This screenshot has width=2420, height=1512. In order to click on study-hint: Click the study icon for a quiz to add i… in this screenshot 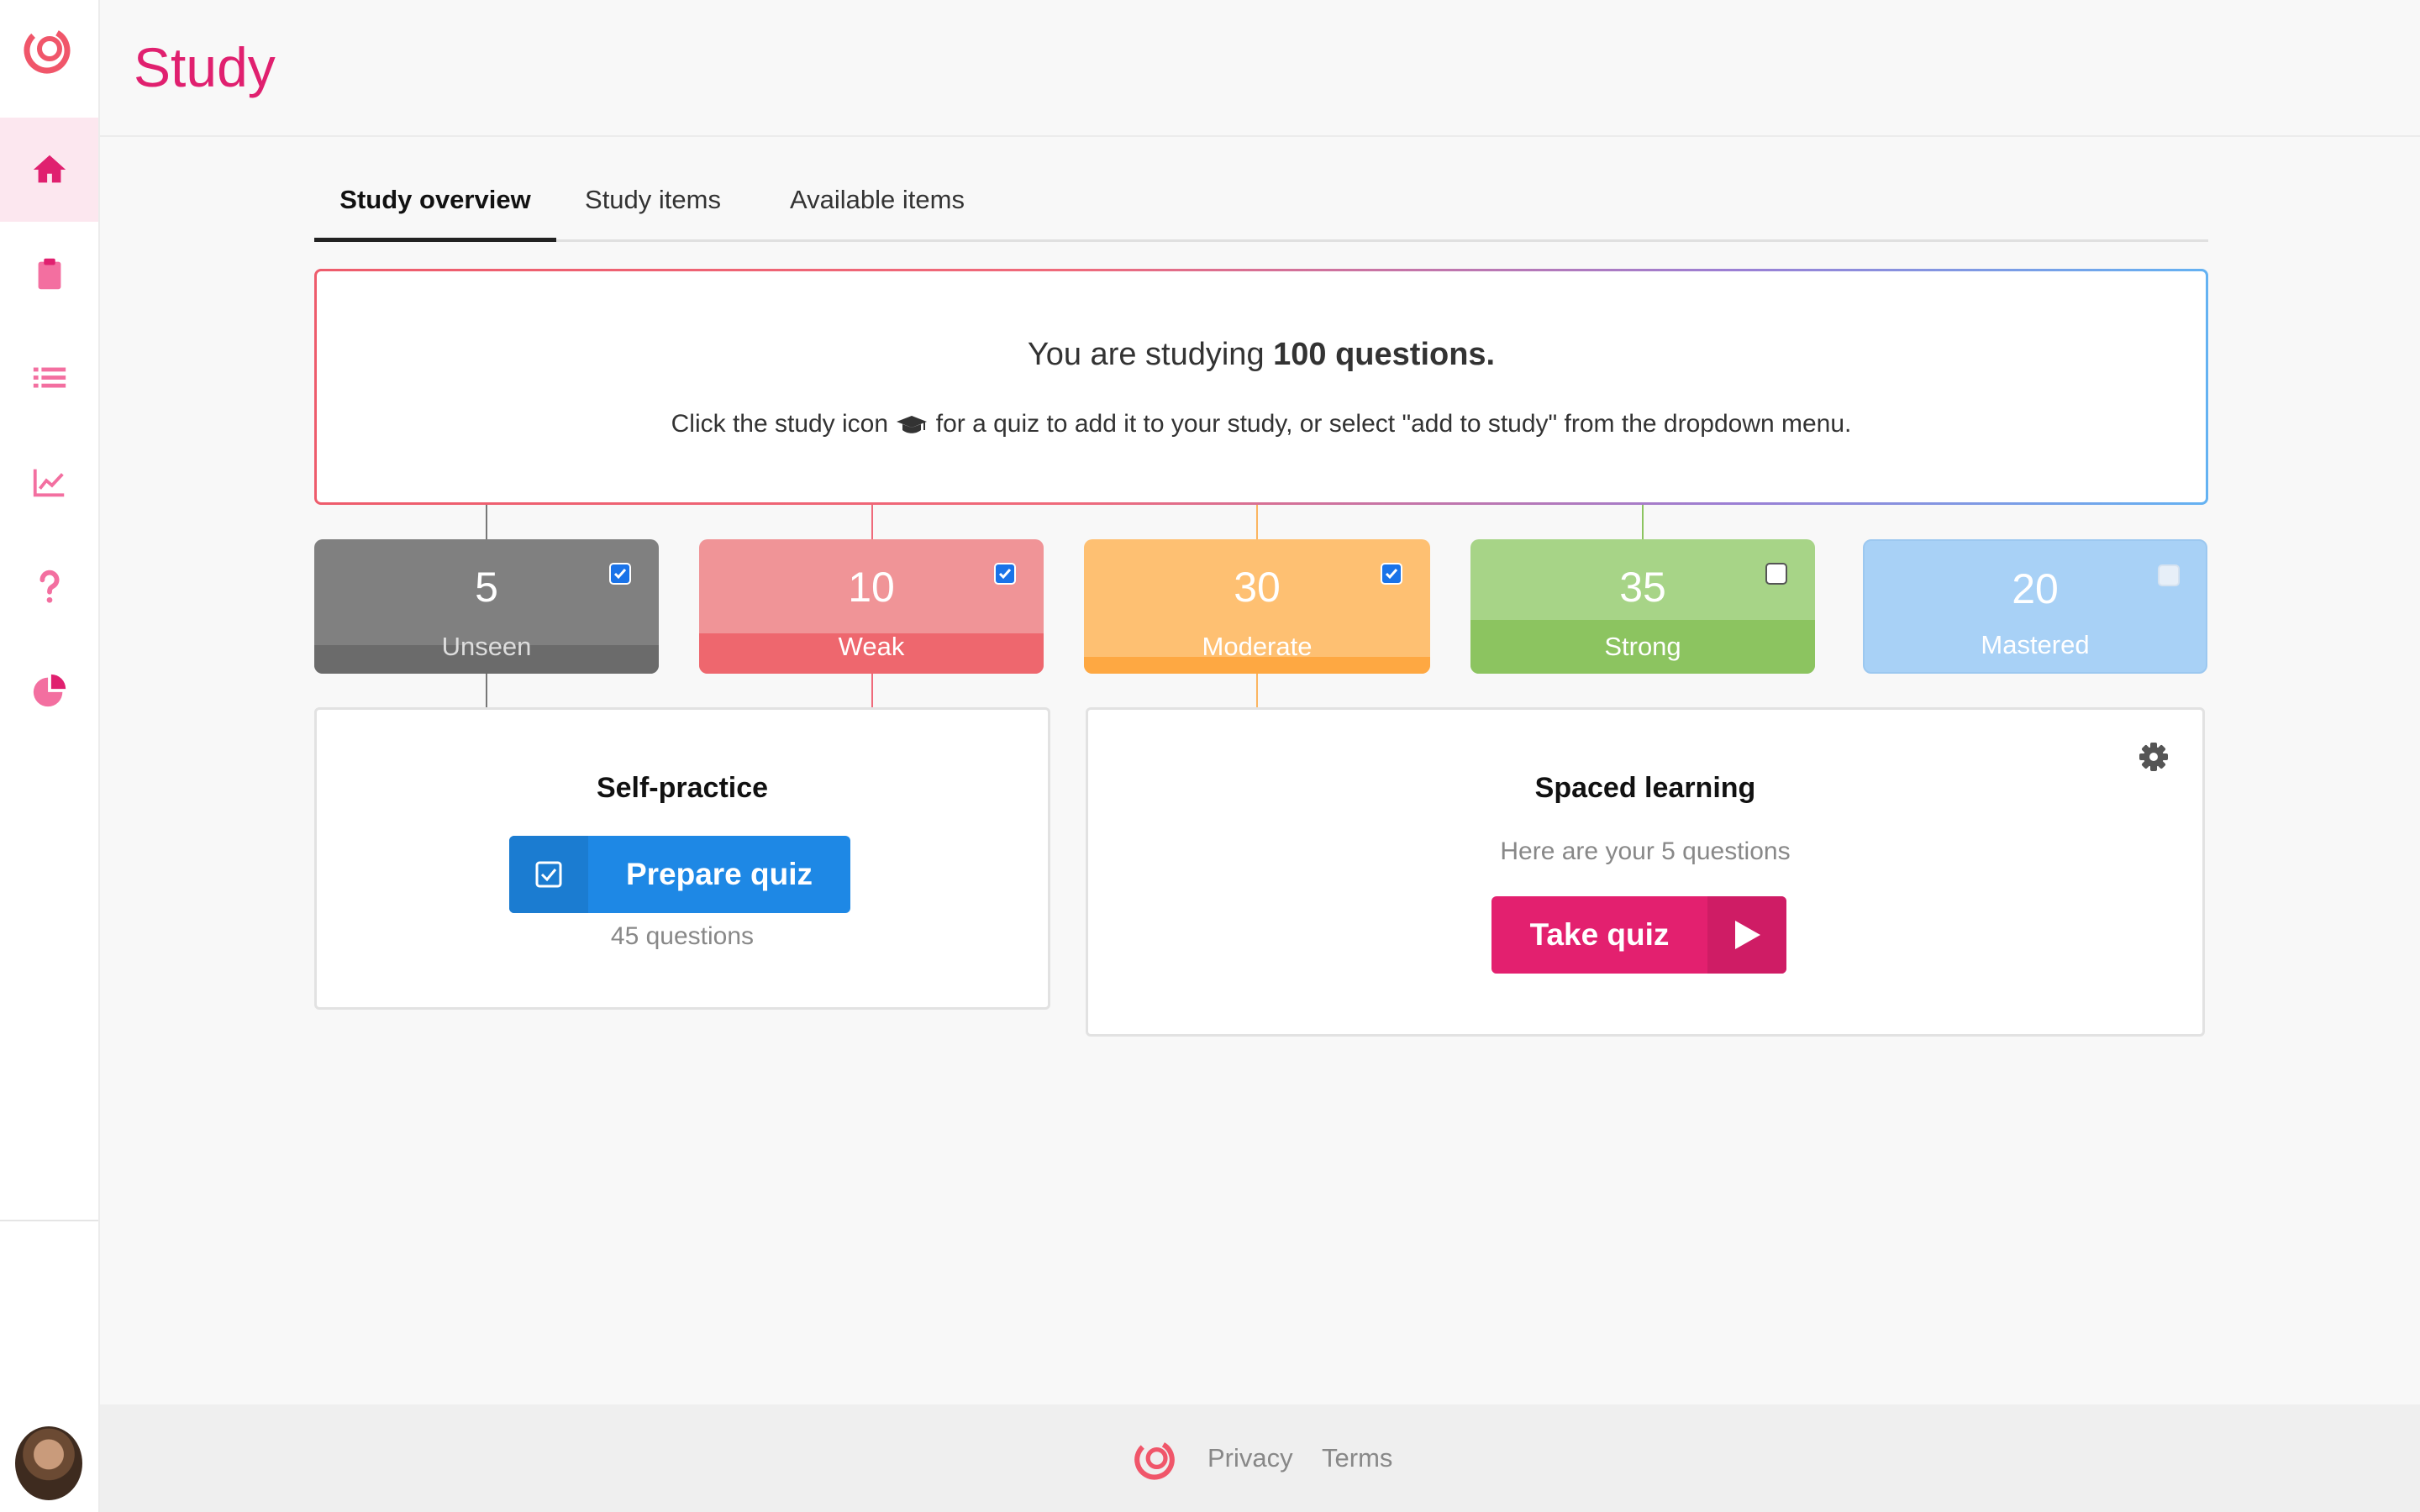, I will do `click(1261, 424)`.